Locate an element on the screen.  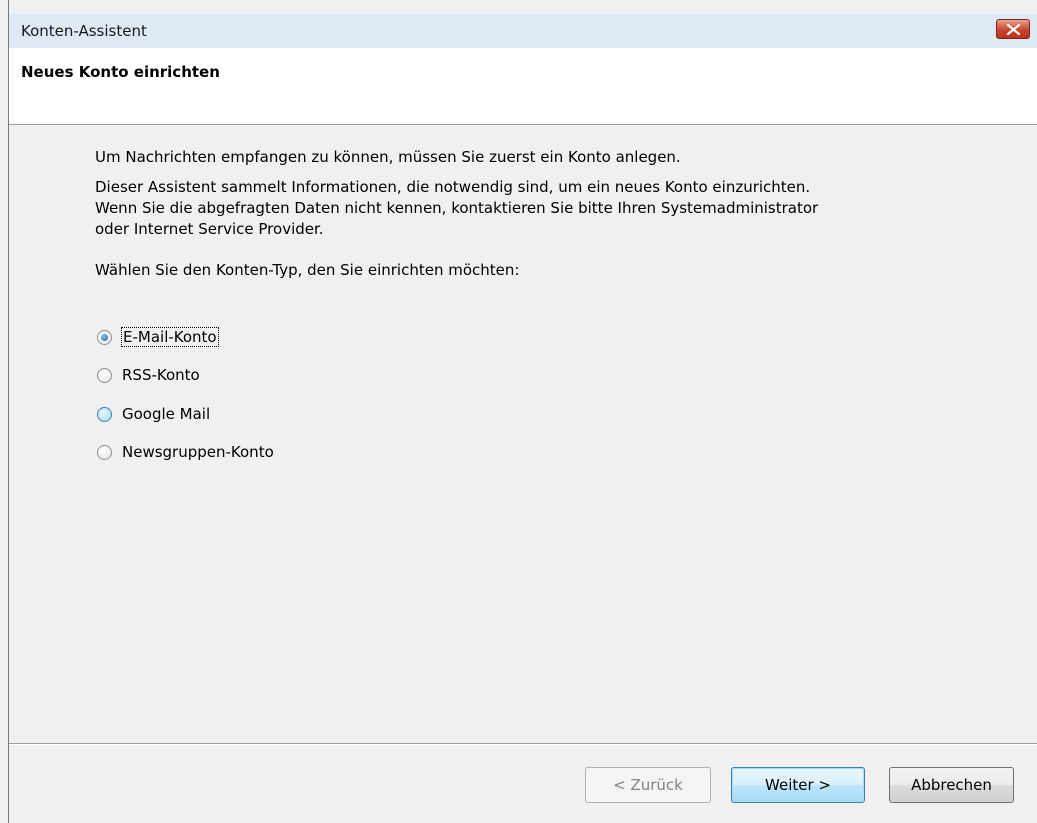
next-button: Weiter > is located at coordinates (798, 785).